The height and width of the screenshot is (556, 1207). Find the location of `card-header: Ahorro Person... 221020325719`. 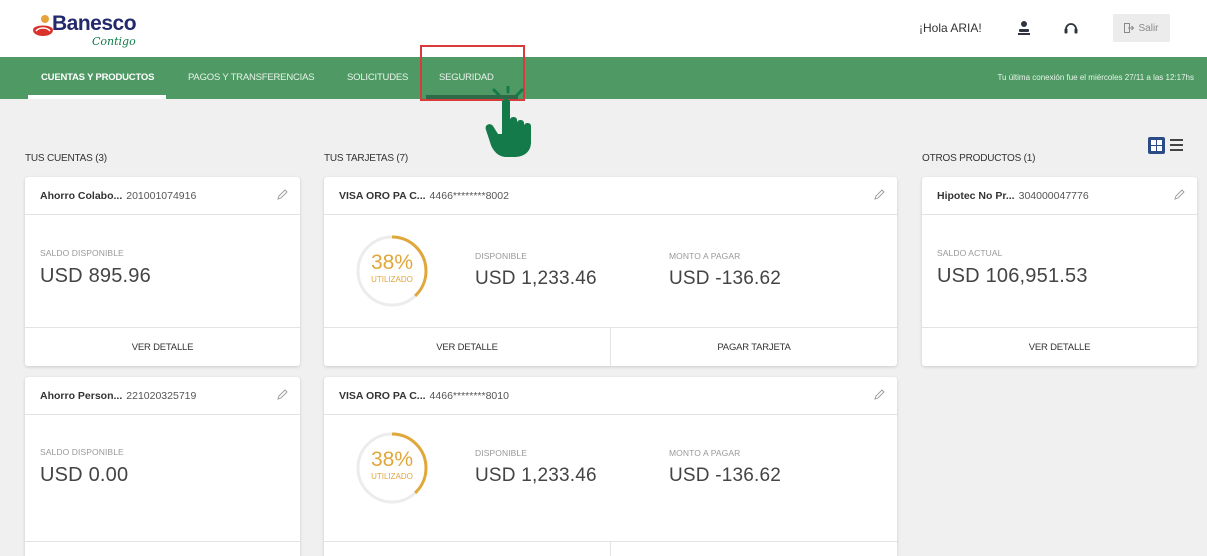

card-header: Ahorro Person... 221020325719 is located at coordinates (162, 396).